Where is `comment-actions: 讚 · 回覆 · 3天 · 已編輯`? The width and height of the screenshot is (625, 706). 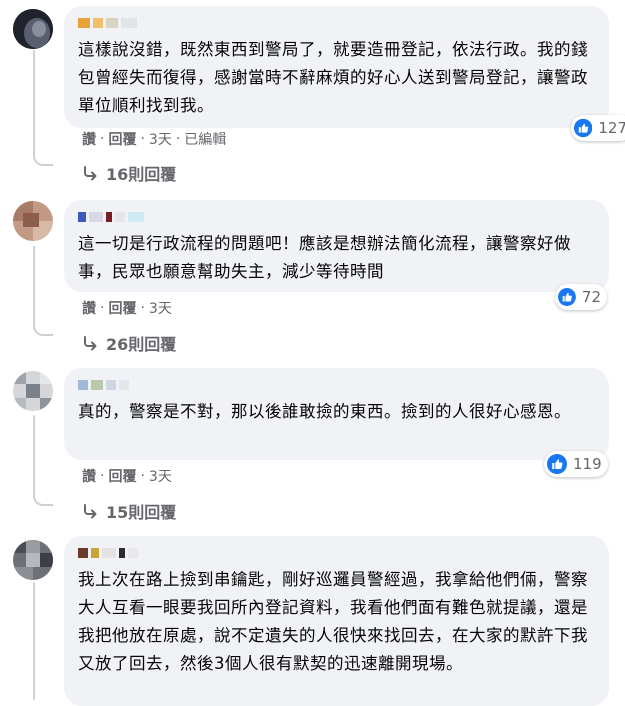
comment-actions: 讚 · 回覆 · 3天 · 已編輯 is located at coordinates (154, 139).